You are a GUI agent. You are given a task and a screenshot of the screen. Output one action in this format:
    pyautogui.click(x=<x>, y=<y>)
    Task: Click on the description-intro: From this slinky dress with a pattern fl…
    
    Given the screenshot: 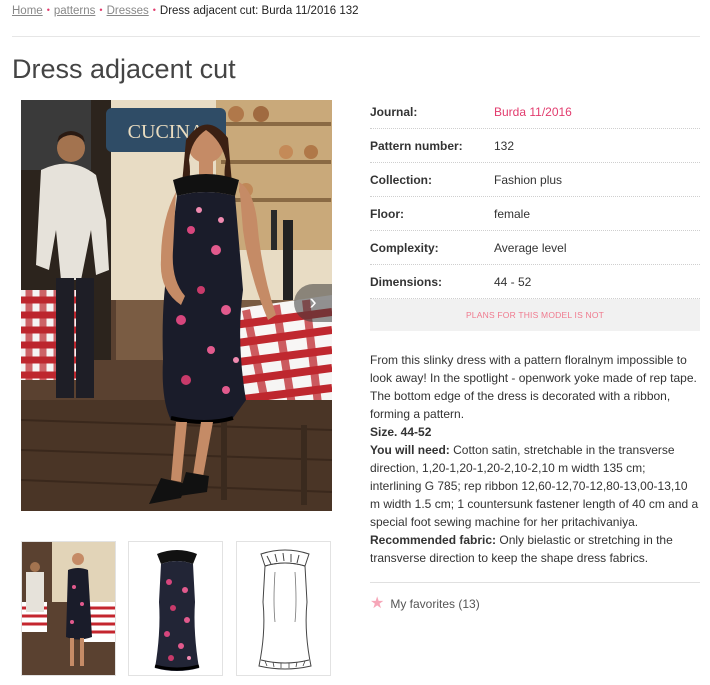 What is the action you would take?
    pyautogui.click(x=533, y=387)
    